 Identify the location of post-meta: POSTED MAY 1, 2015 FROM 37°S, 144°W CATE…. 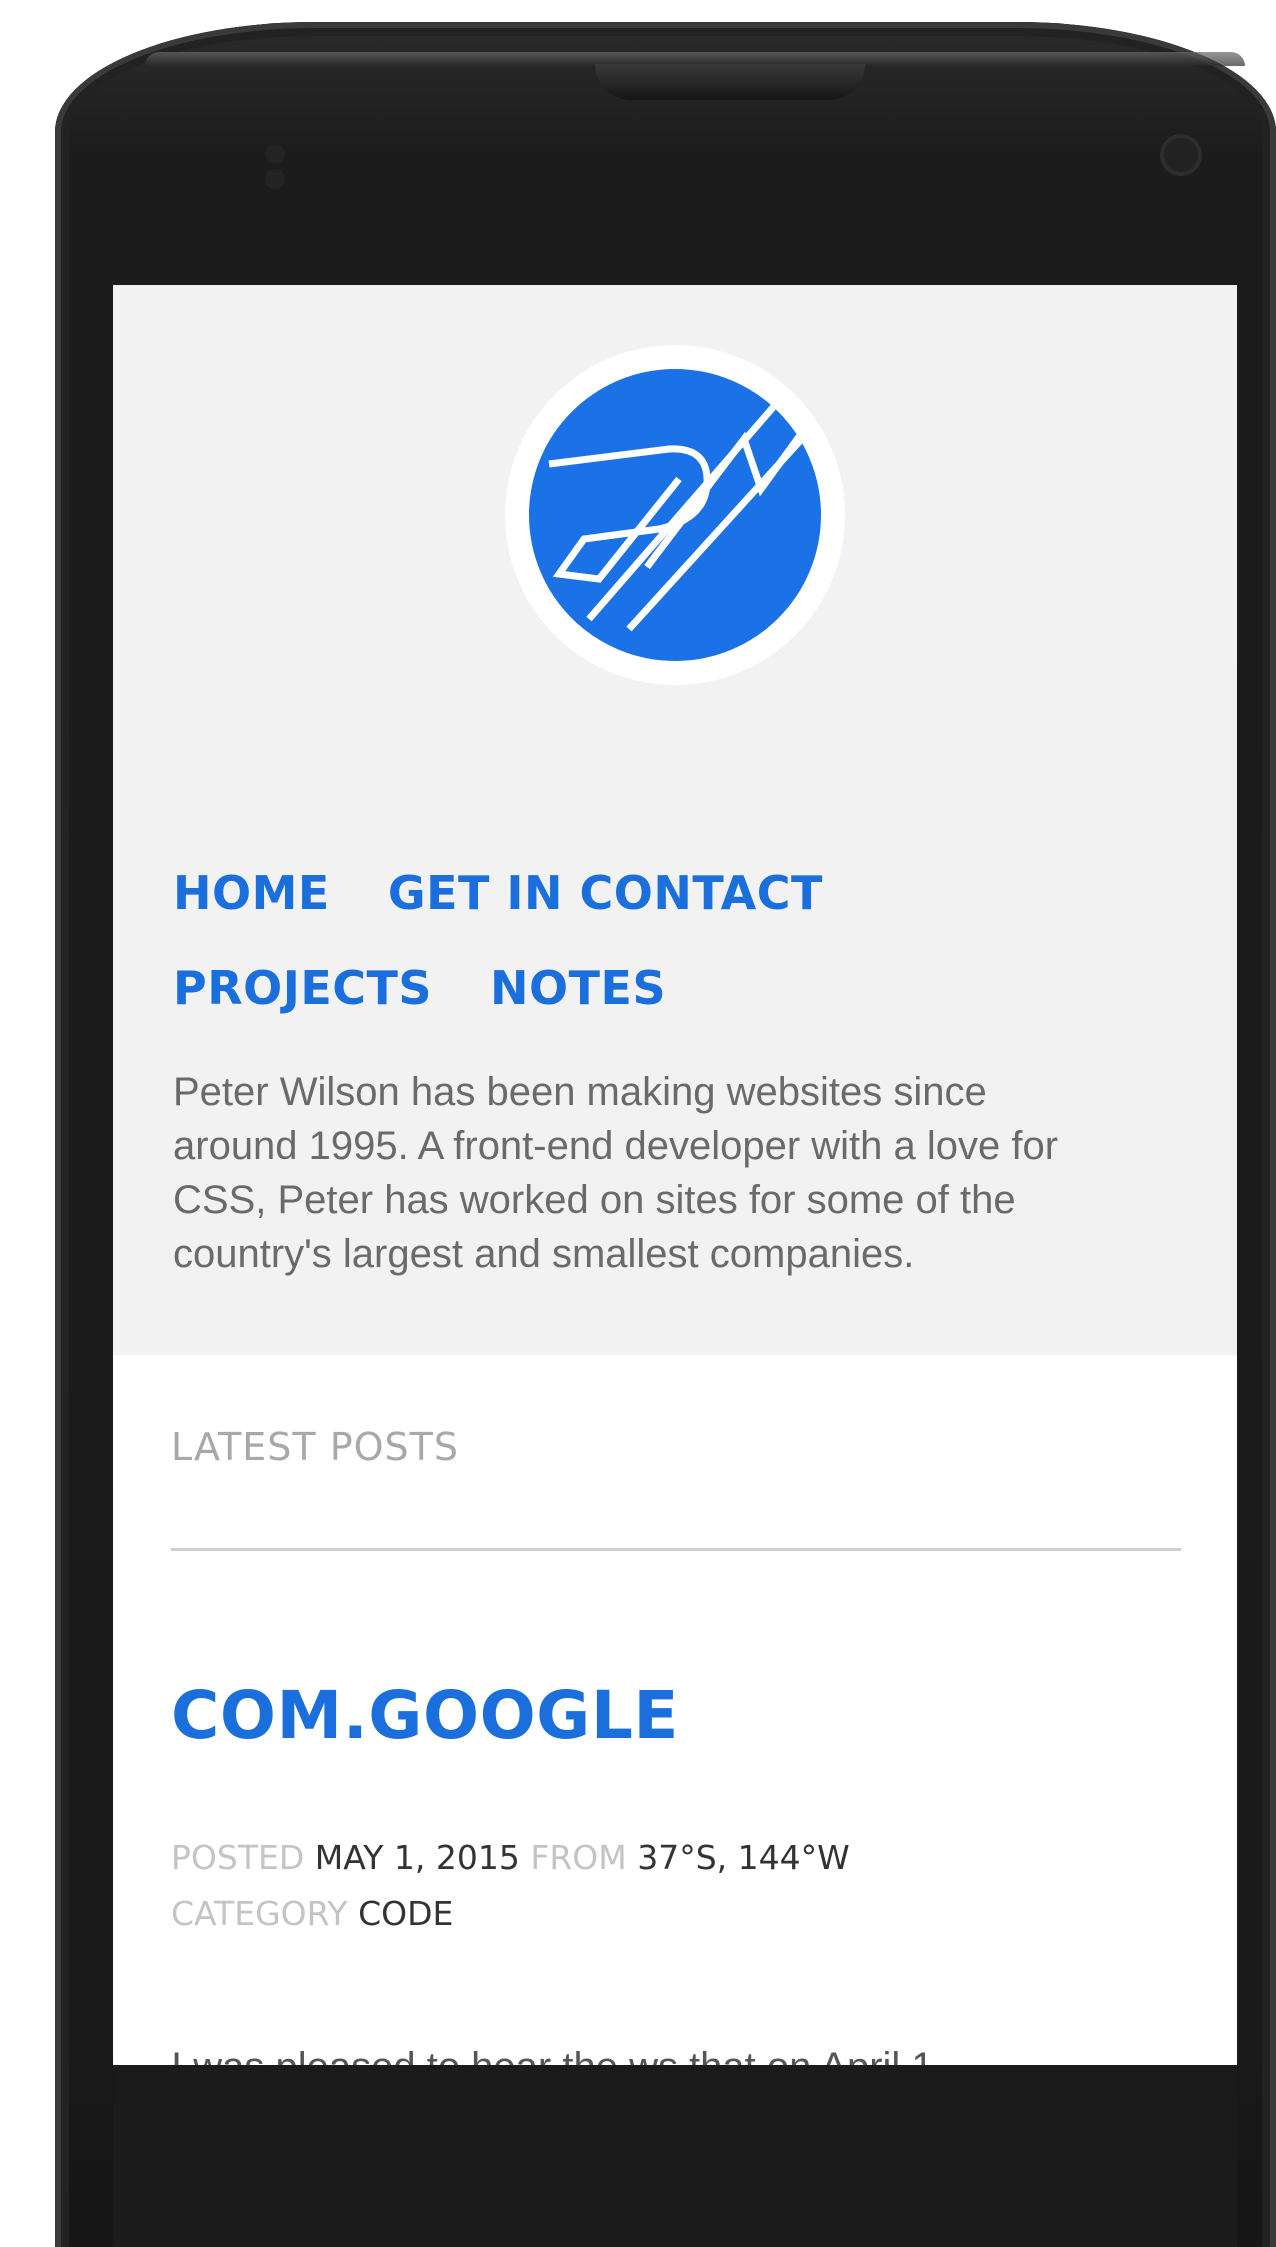
(510, 1886).